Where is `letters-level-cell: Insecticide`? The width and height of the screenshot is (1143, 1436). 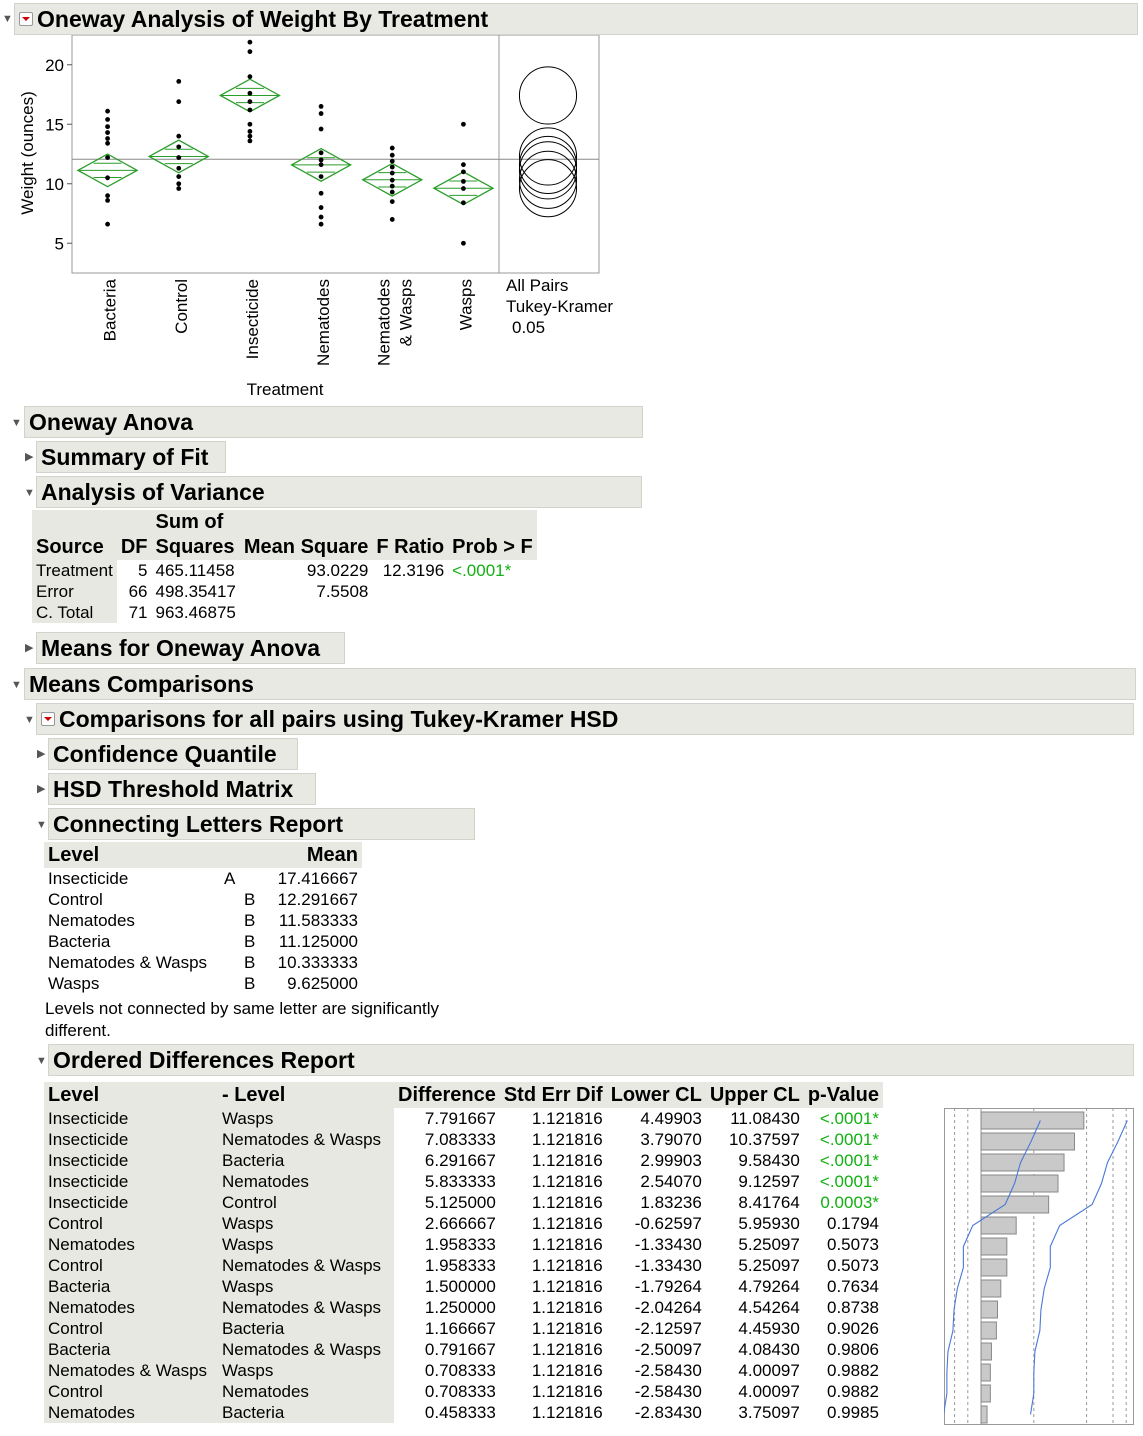 letters-level-cell: Insecticide is located at coordinates (88, 878).